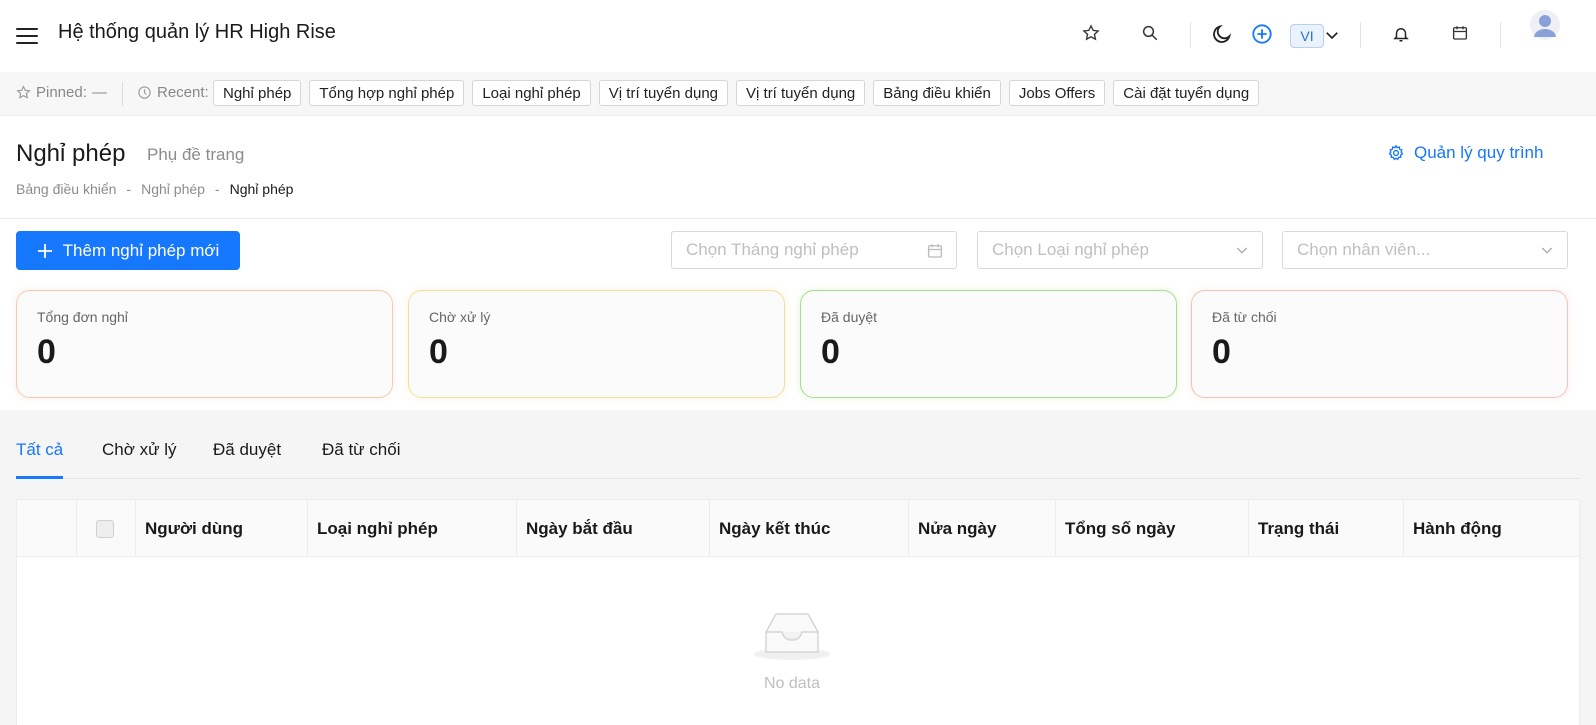 The image size is (1596, 725). I want to click on stat-card-approved: Đã duyệt 0, so click(988, 344).